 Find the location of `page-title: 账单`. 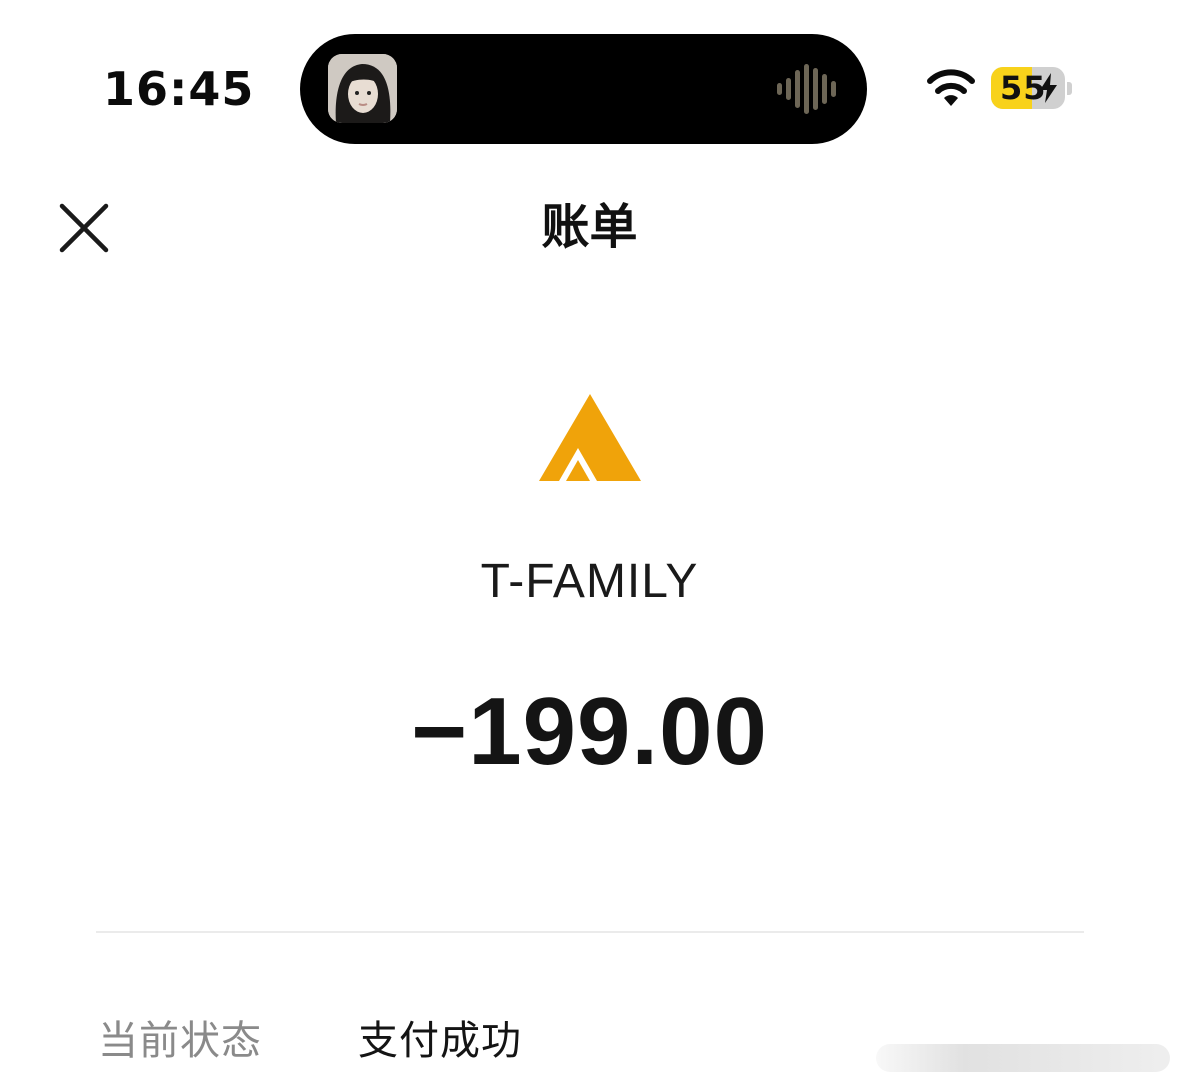

page-title: 账单 is located at coordinates (589, 227).